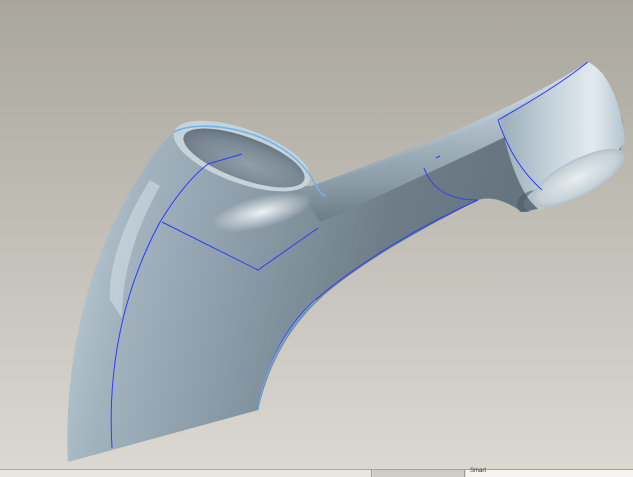 The height and width of the screenshot is (477, 633). What do you see at coordinates (478, 471) in the screenshot?
I see `selection-filter-value: Smart` at bounding box center [478, 471].